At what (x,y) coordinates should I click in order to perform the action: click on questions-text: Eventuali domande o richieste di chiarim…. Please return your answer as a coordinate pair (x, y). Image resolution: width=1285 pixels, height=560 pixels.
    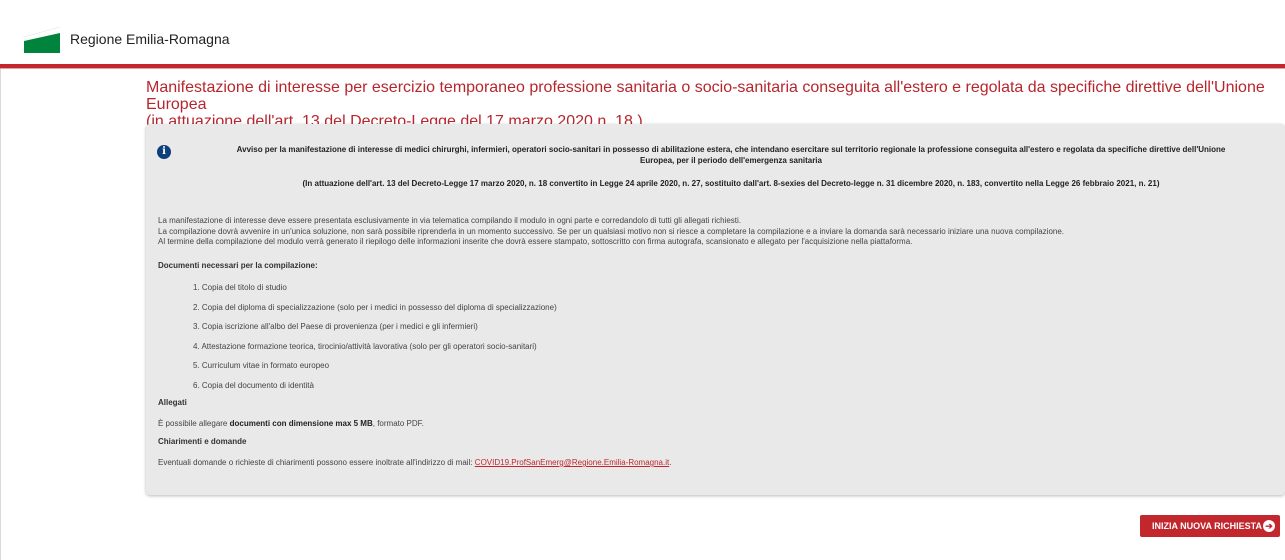
    Looking at the image, I should click on (414, 462).